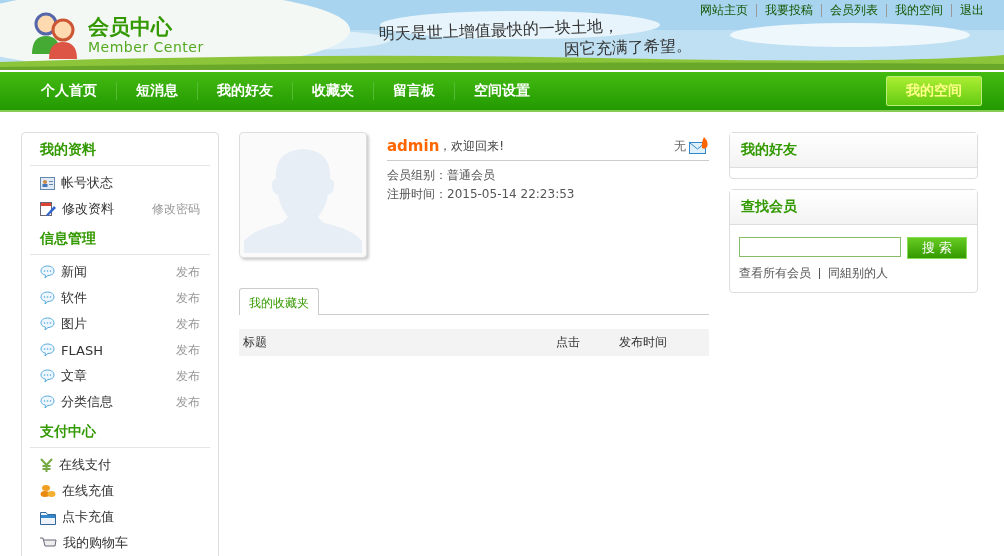 The image size is (1004, 556). Describe the element at coordinates (788, 10) in the screenshot. I see `top-link: 我要投稿` at that location.